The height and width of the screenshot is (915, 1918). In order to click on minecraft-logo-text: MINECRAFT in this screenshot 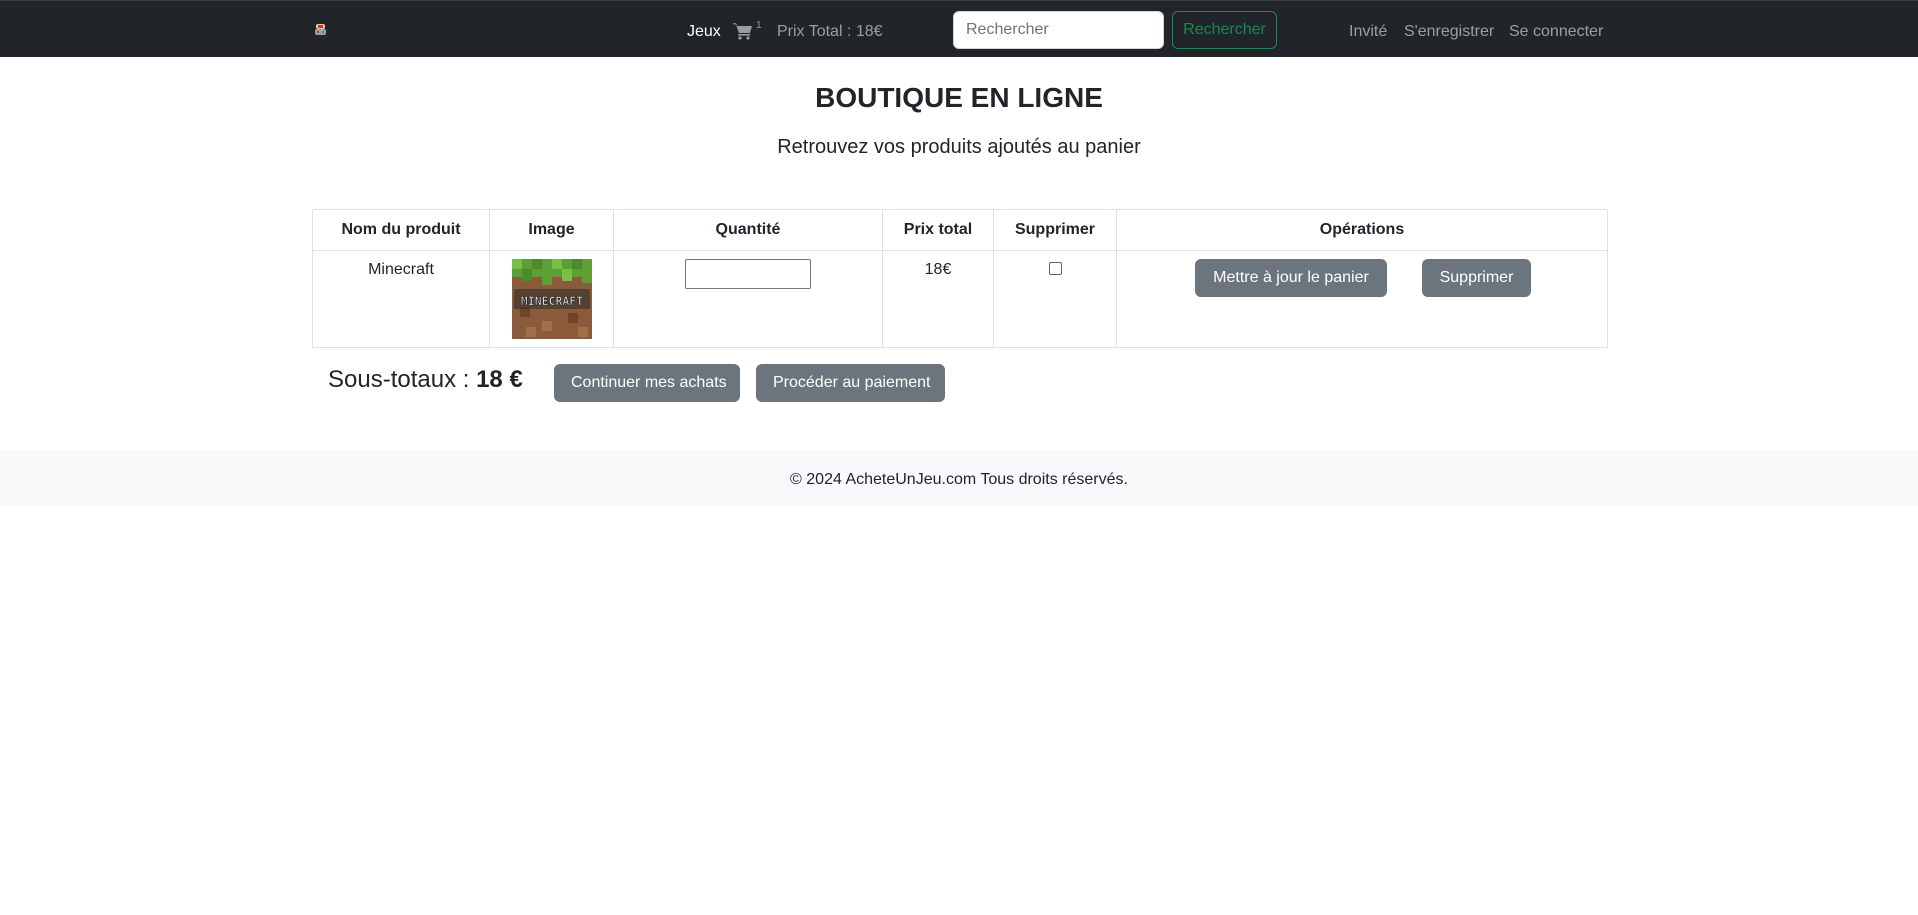, I will do `click(551, 301)`.